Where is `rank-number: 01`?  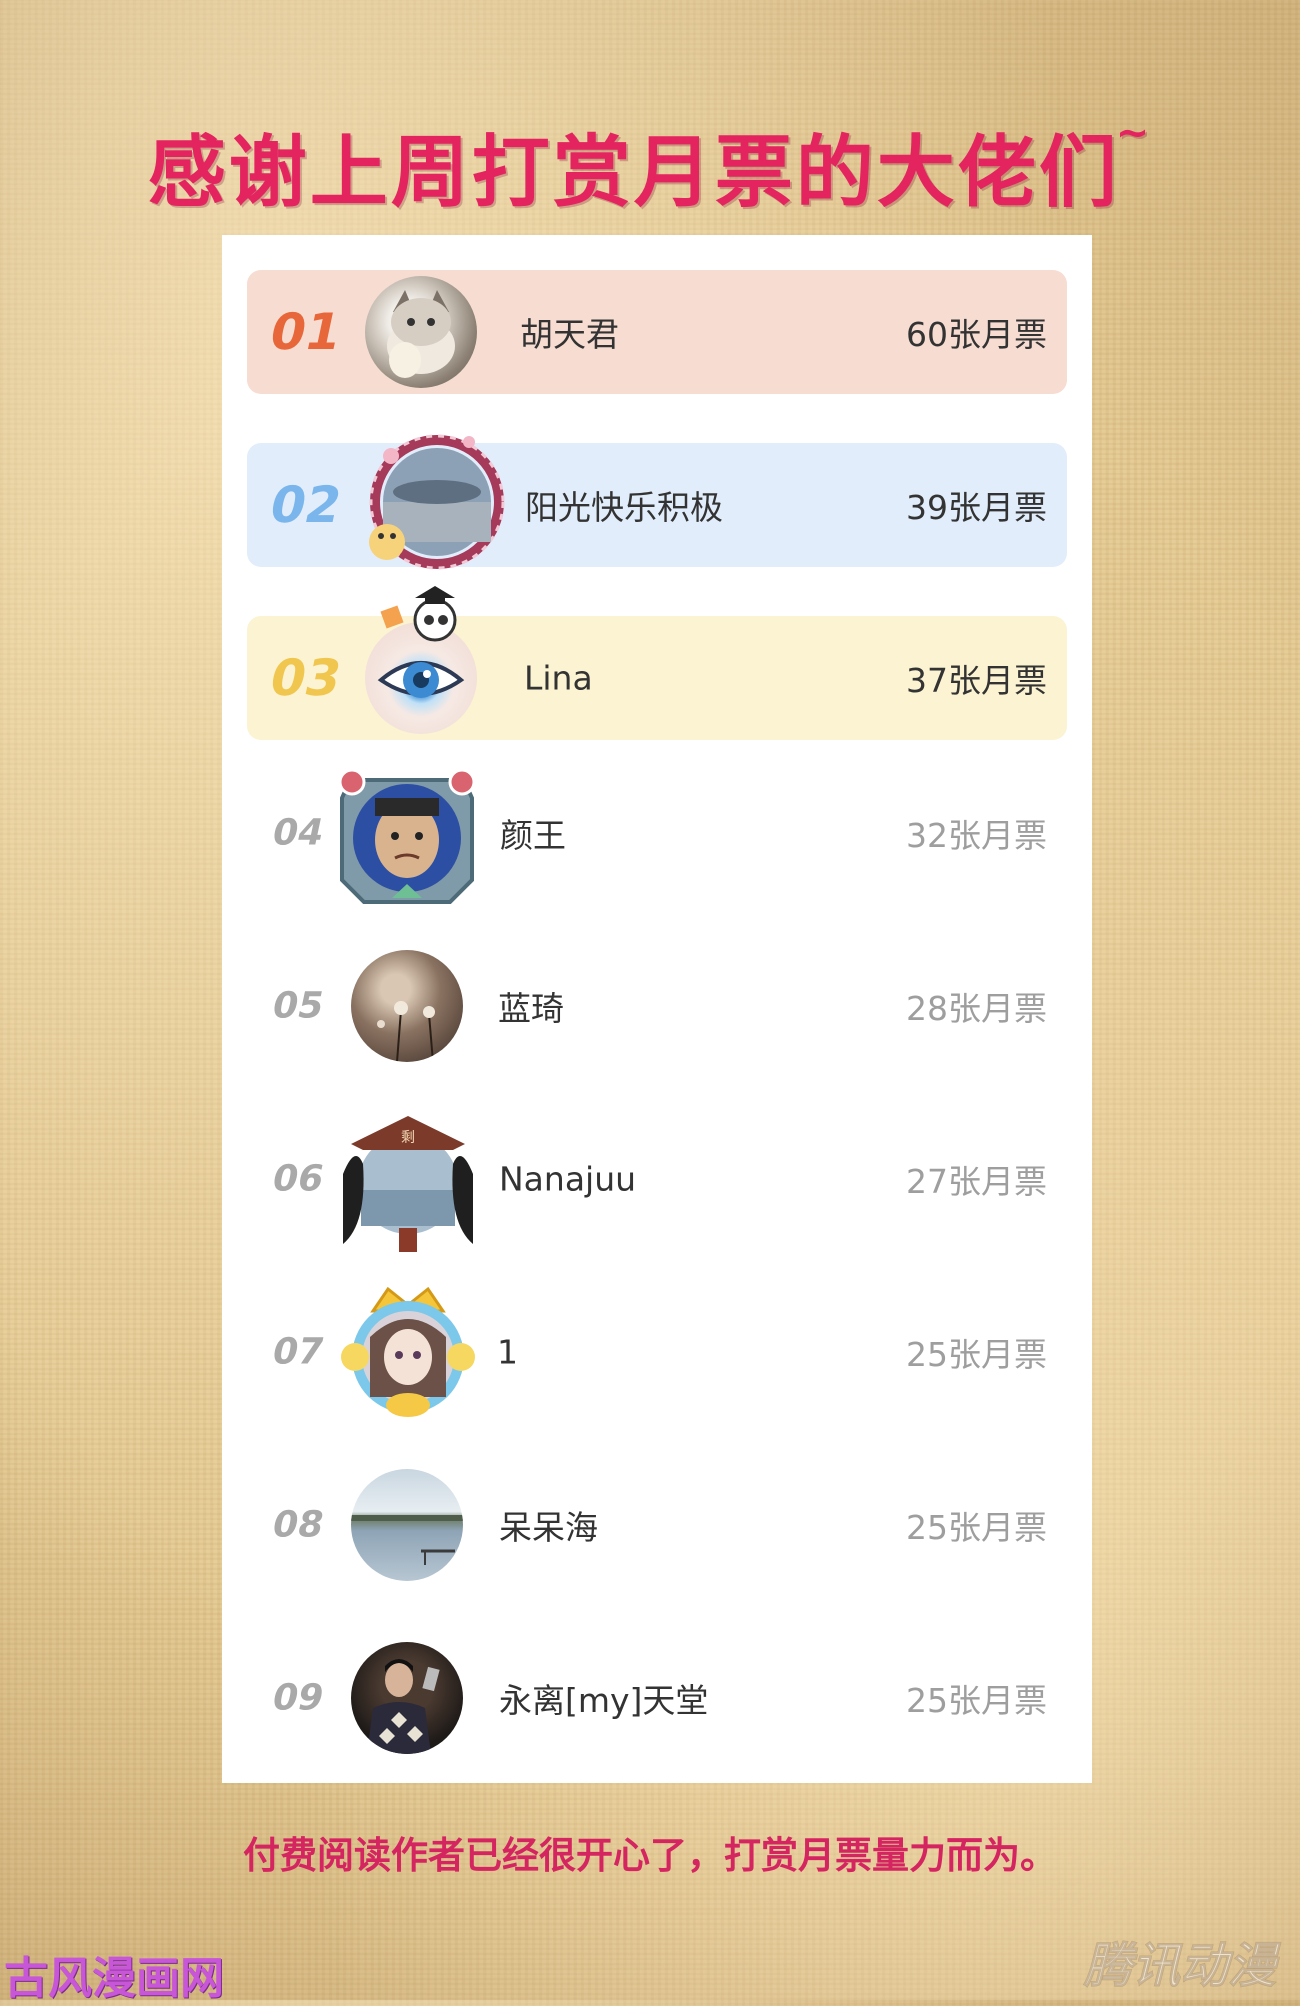
rank-number: 01 is located at coordinates (305, 332).